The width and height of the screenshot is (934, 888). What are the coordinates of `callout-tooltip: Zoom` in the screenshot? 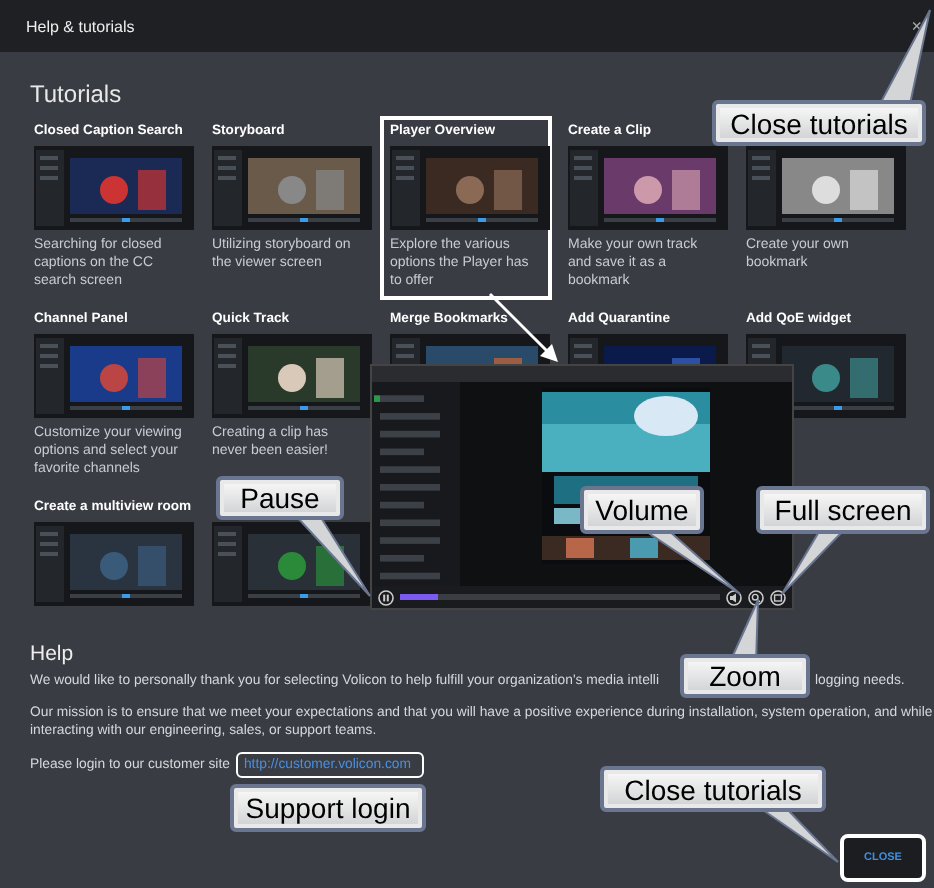 It's located at (745, 676).